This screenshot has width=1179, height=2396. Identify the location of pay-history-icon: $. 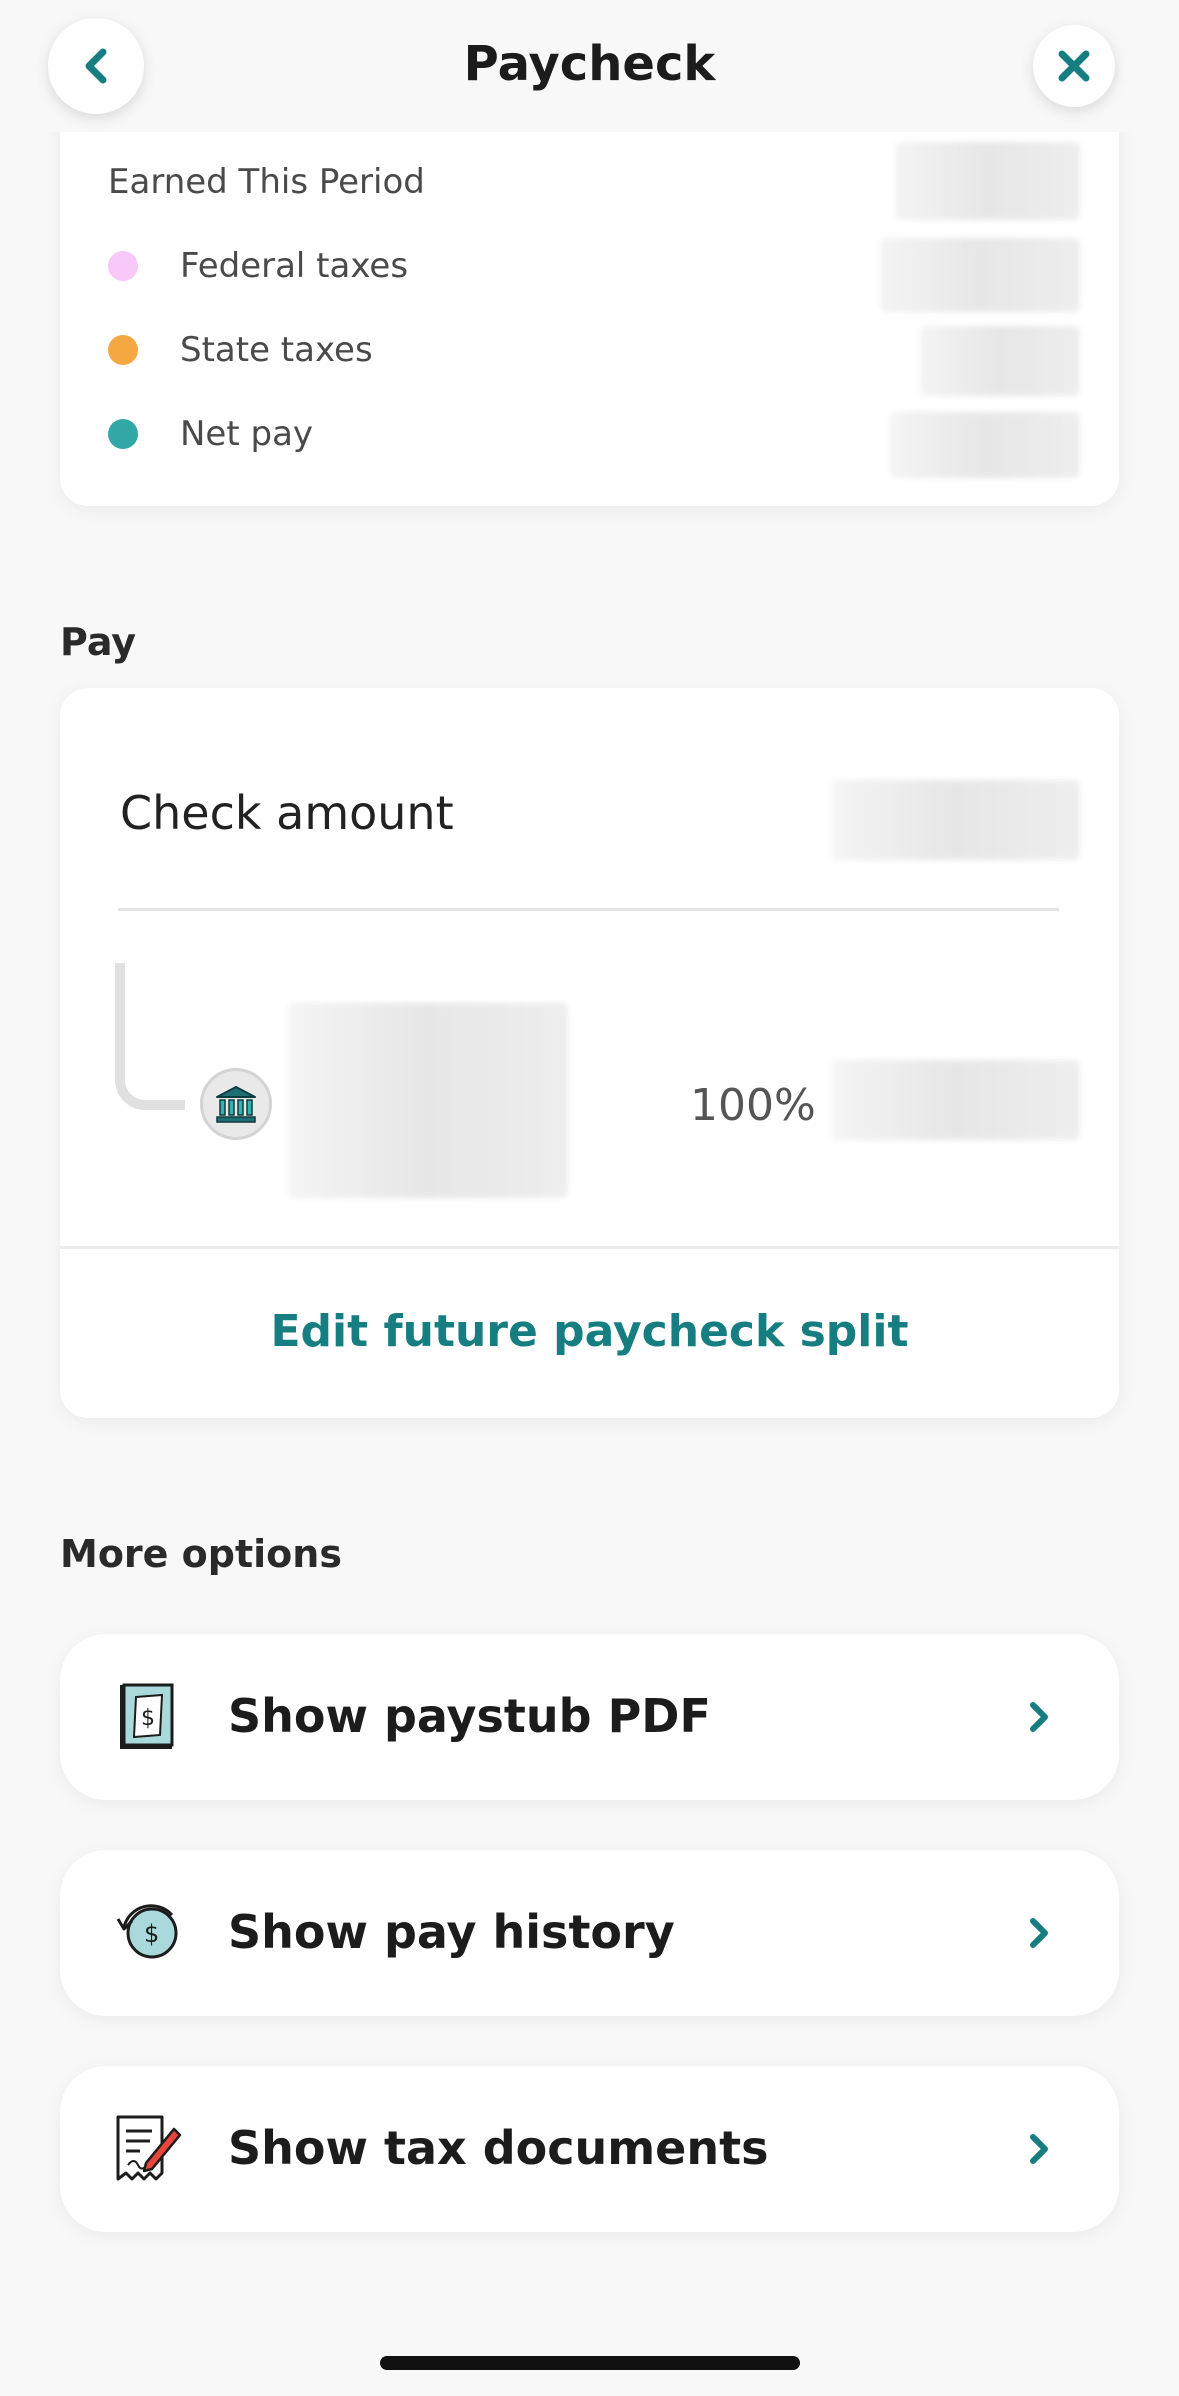
(147, 1931).